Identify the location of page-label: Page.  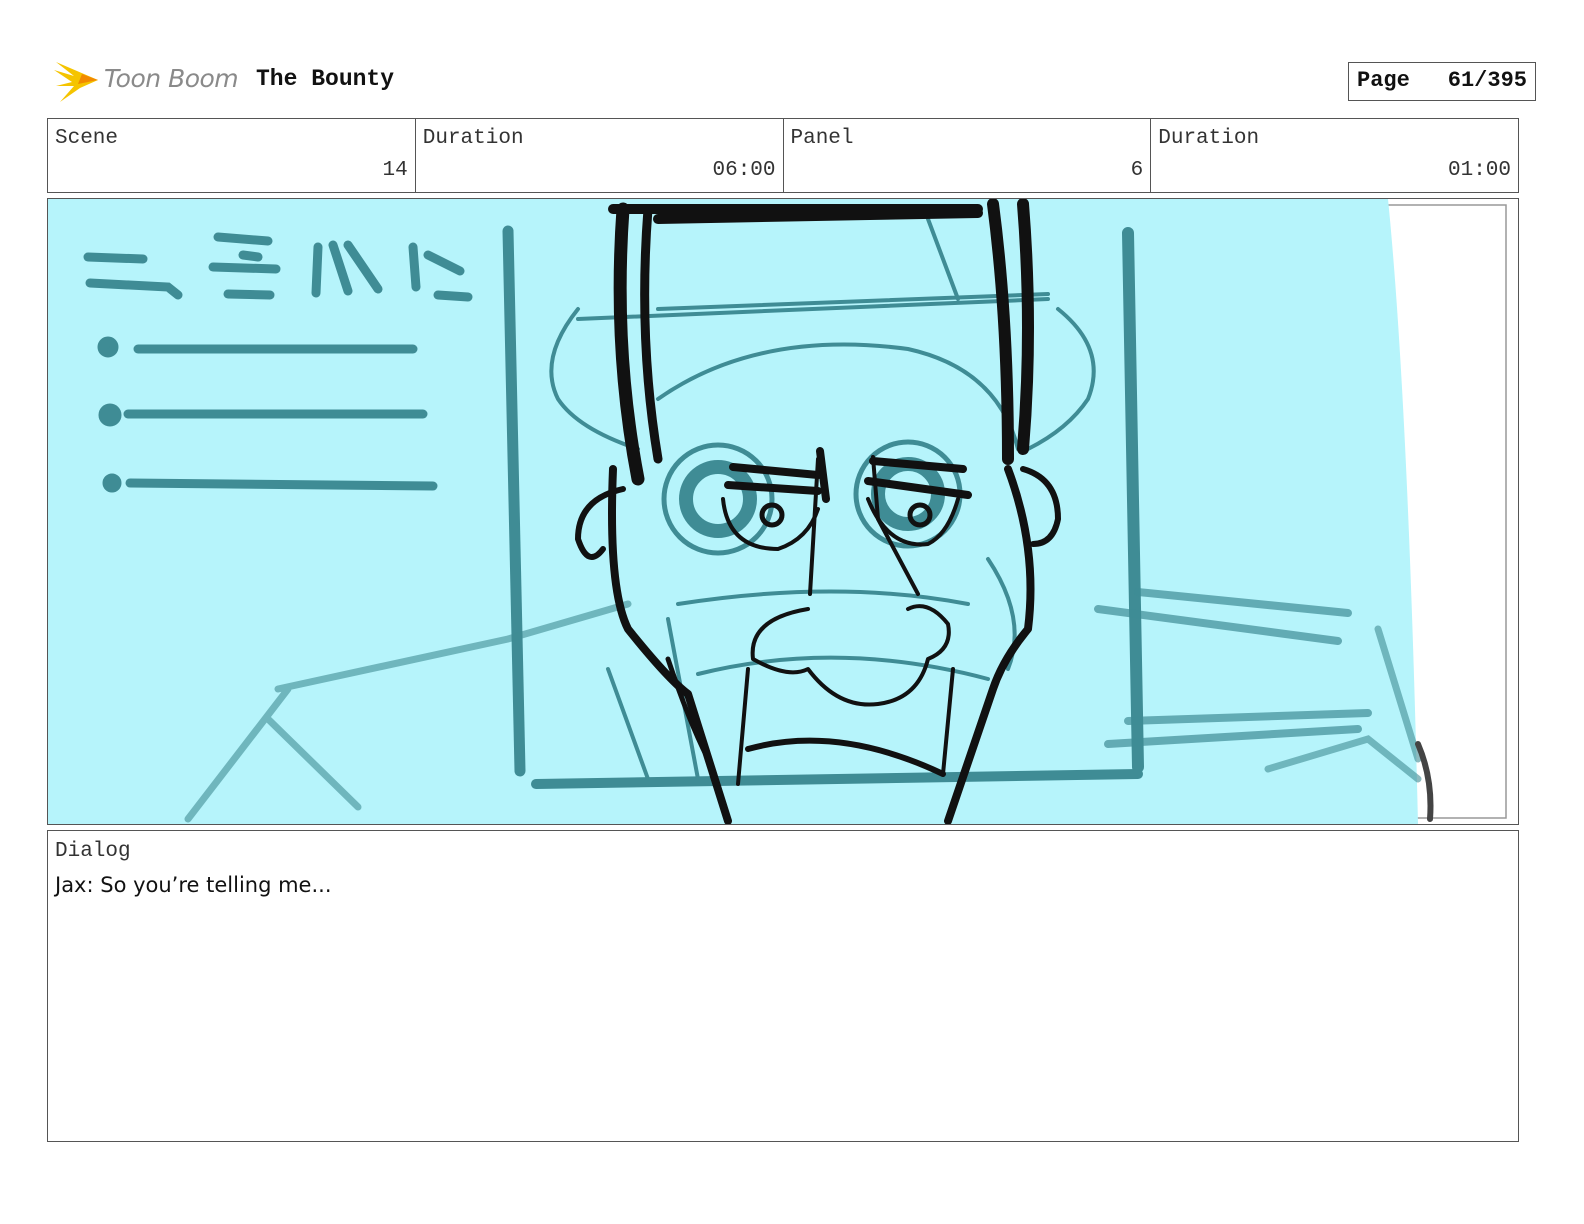
(1383, 80).